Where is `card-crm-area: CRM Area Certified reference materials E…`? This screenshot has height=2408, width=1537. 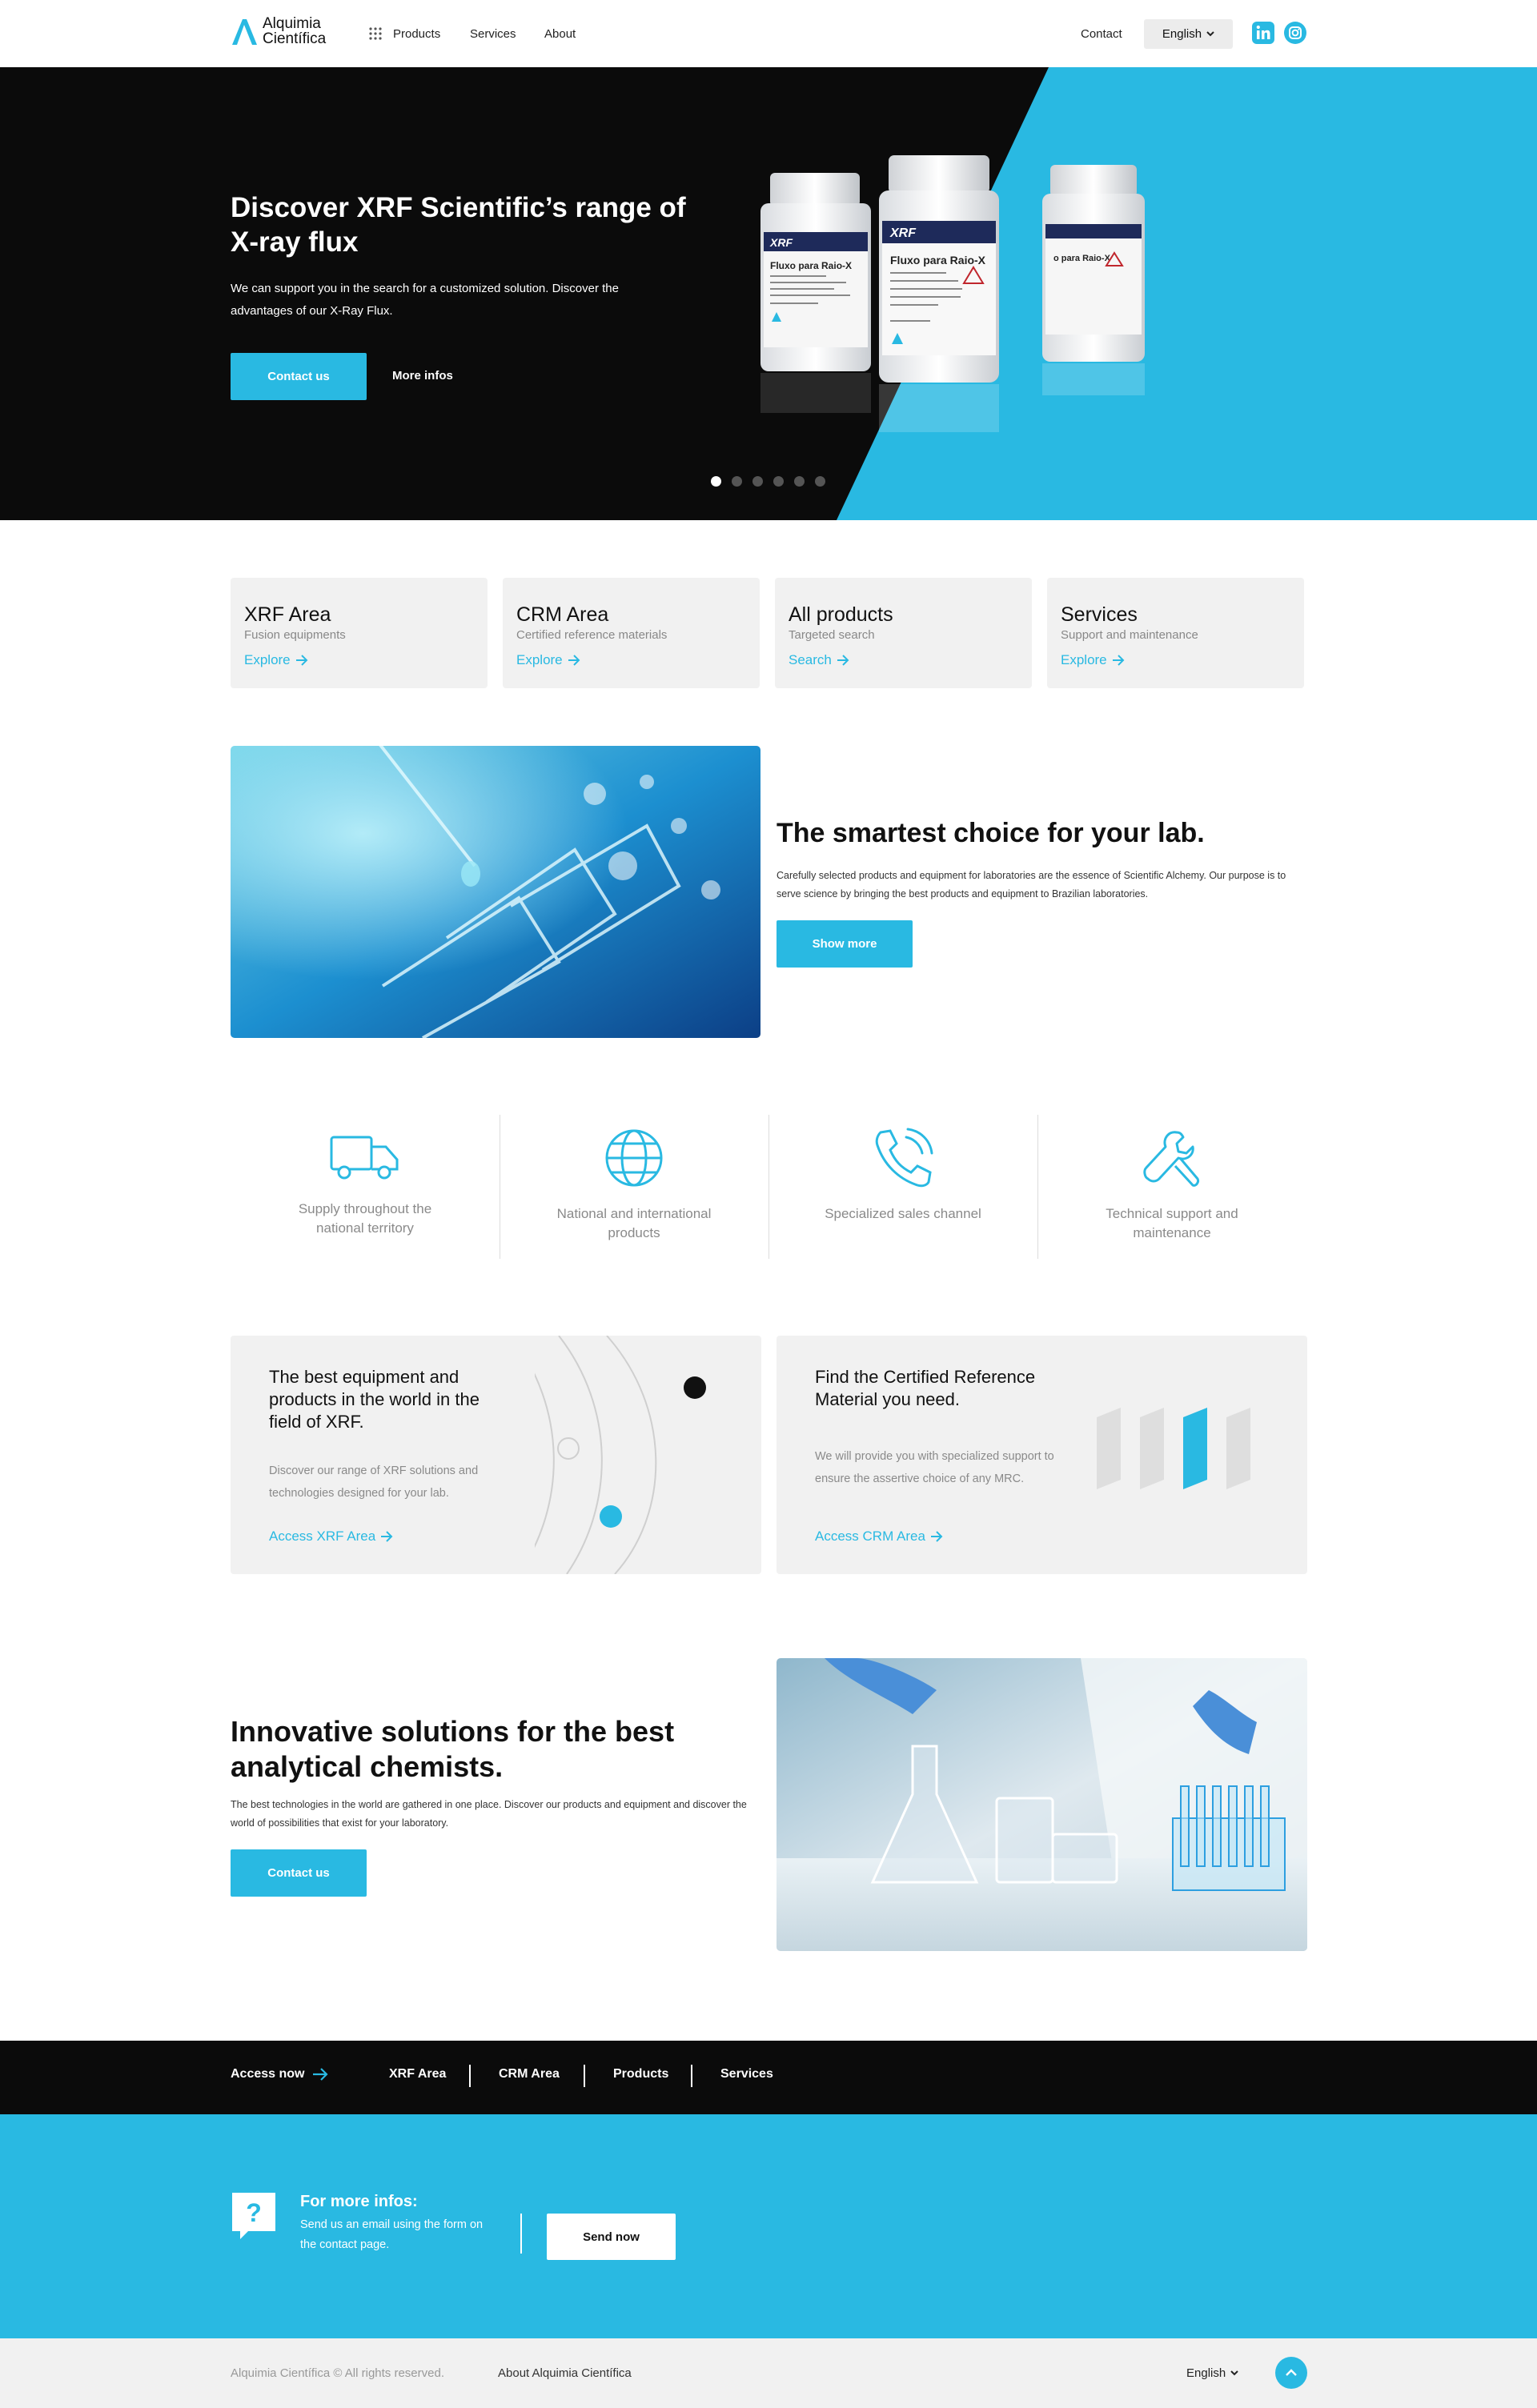 card-crm-area: CRM Area Certified reference materials E… is located at coordinates (632, 633).